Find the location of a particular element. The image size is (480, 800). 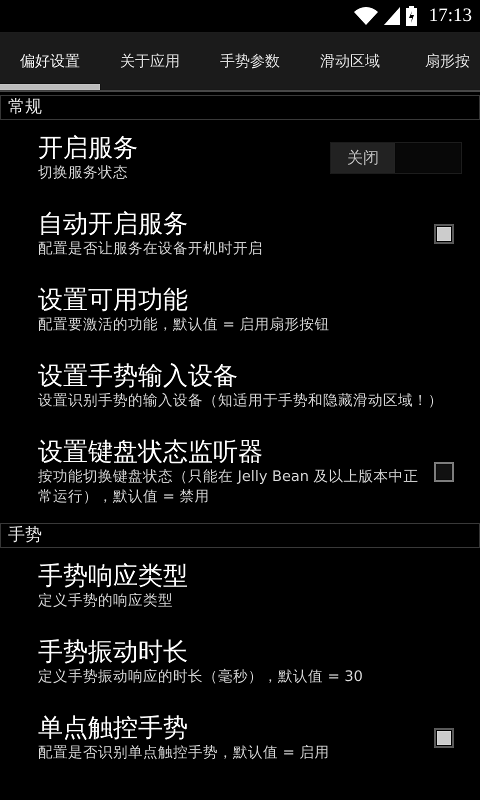

setting-description: 切换服务状态 is located at coordinates (83, 173).